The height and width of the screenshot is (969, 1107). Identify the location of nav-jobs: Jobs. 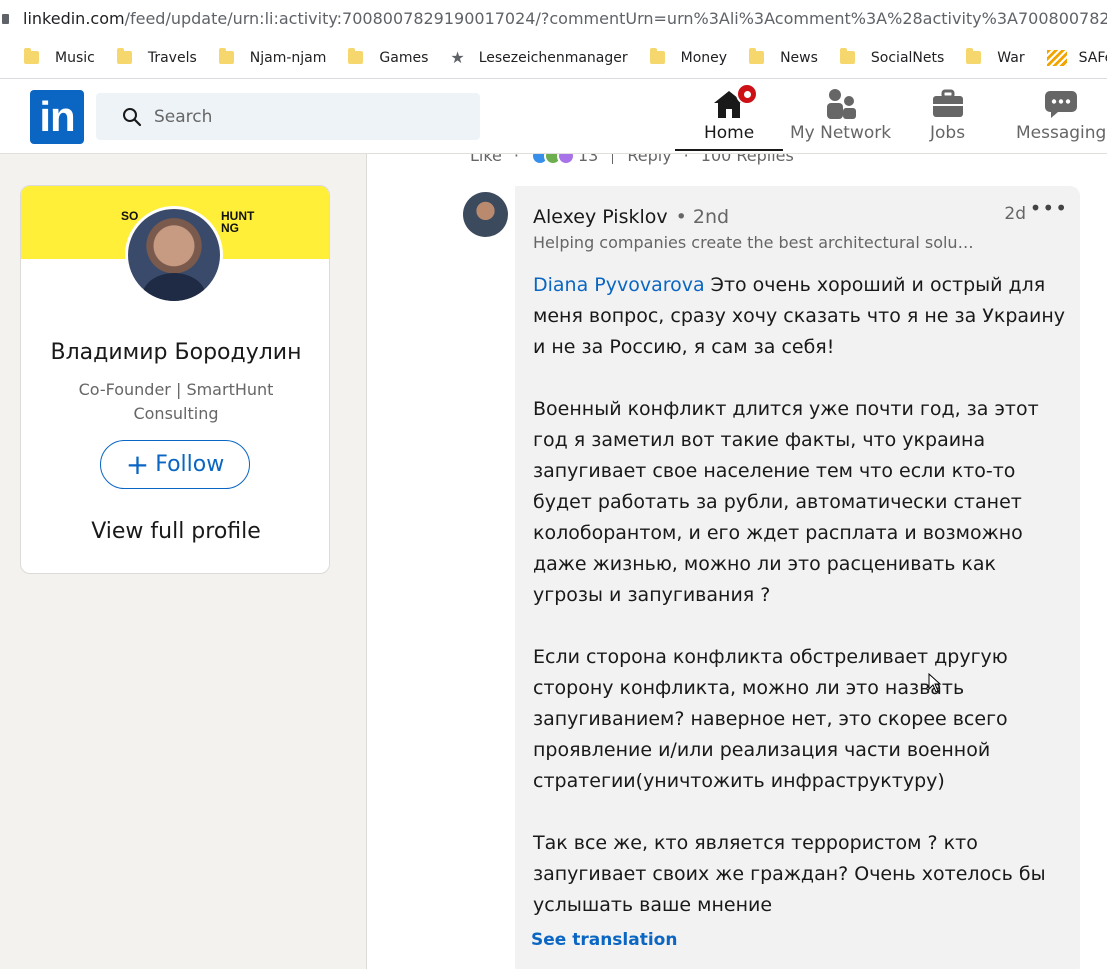
(947, 115).